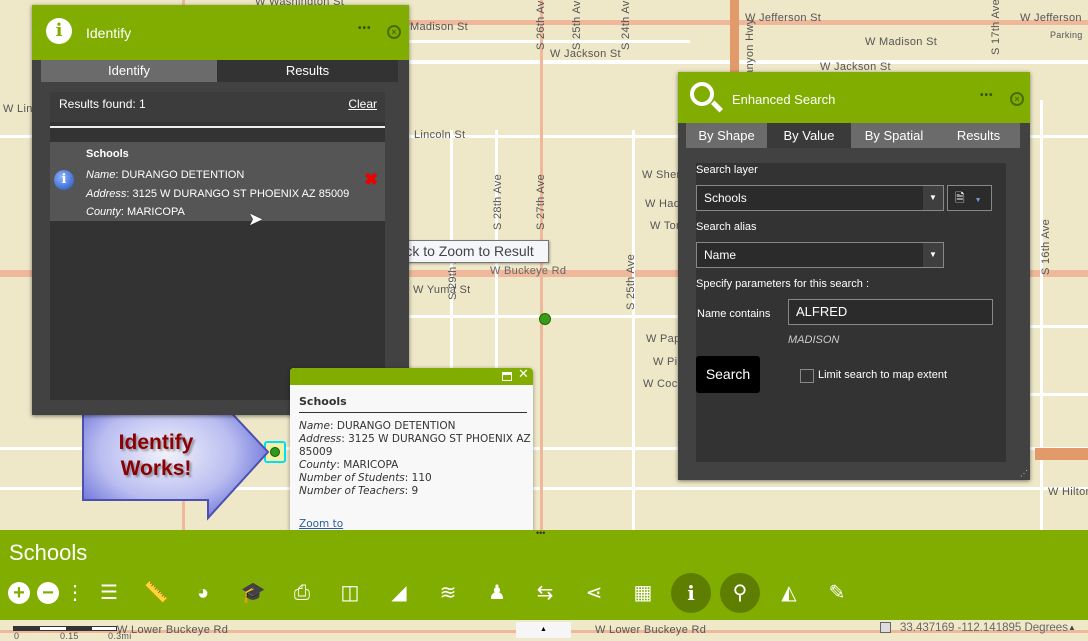 Image resolution: width=1088 pixels, height=641 pixels. Describe the element at coordinates (1072, 627) in the screenshot. I see `chevron-up-icon: ▲` at that location.